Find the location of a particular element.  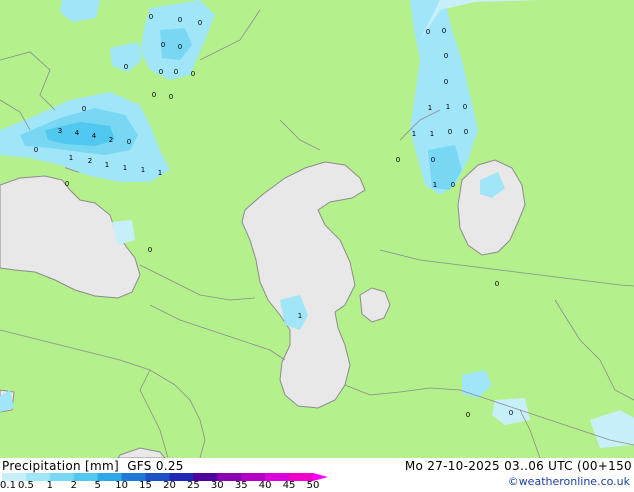

legend-tick-label: 5 is located at coordinates (97, 485).